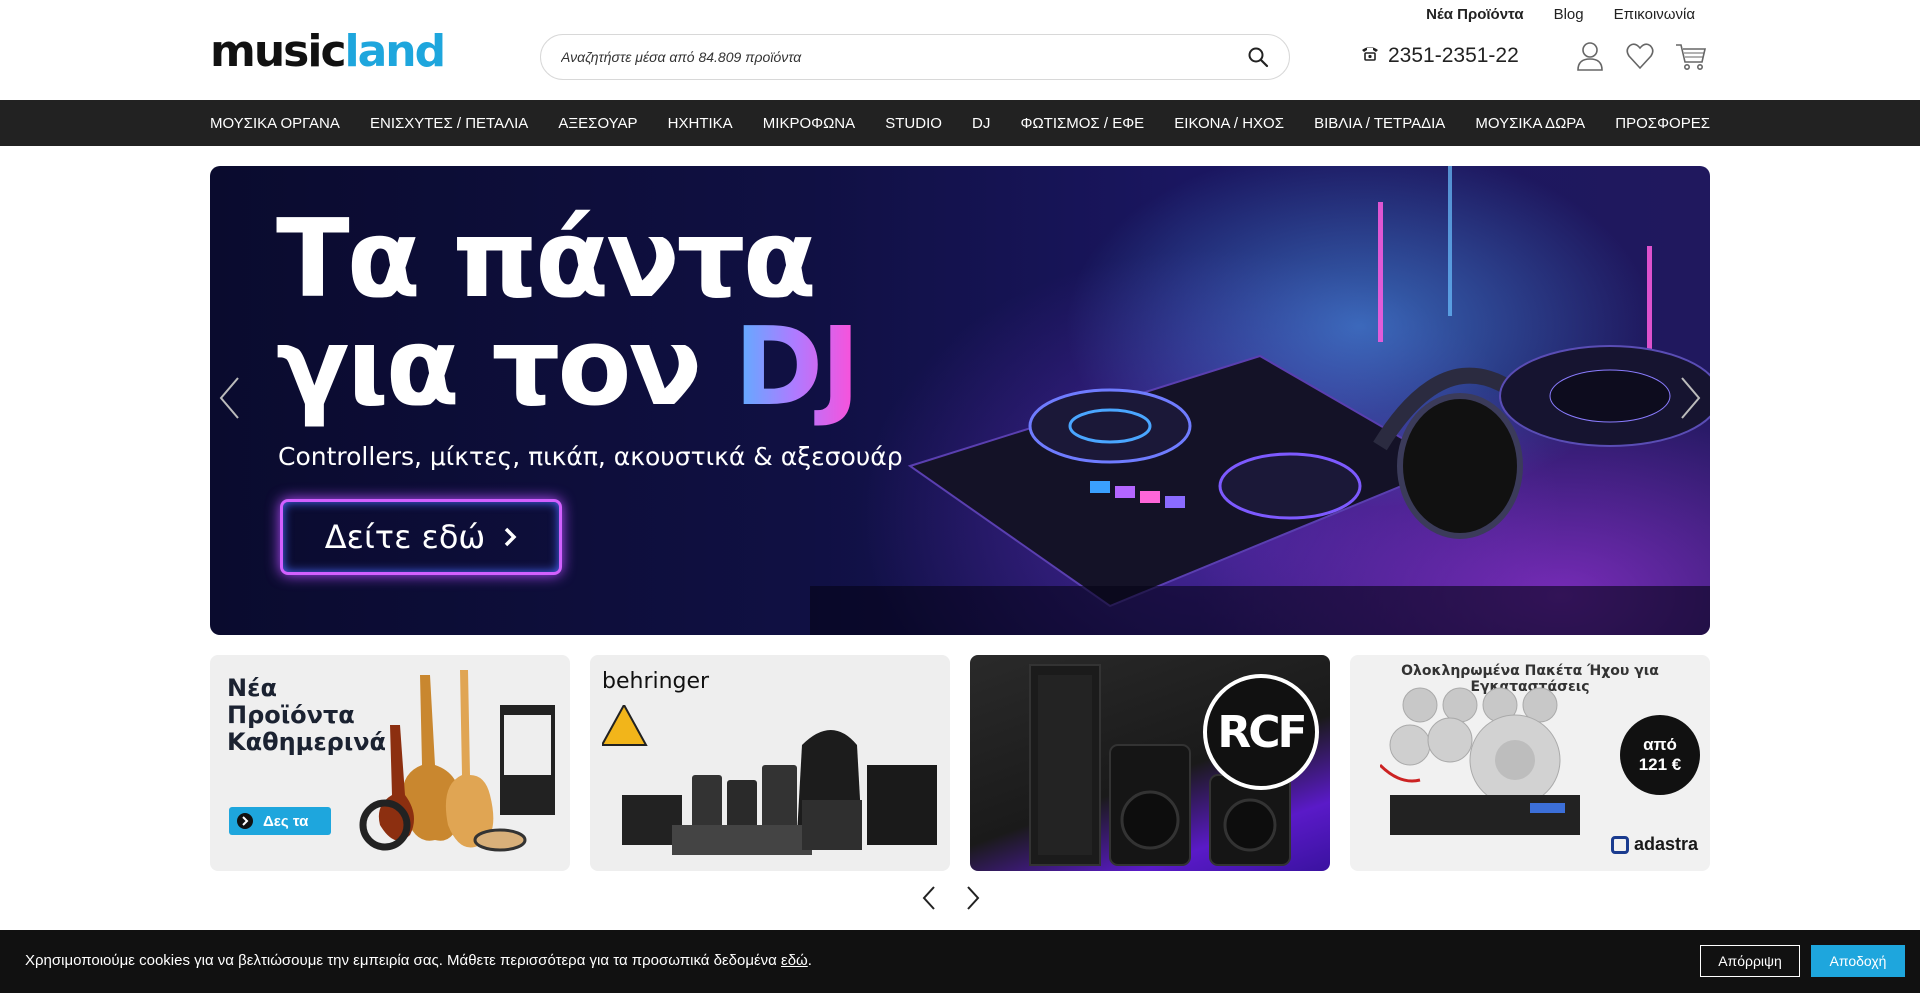 The width and height of the screenshot is (1920, 993). What do you see at coordinates (809, 960) in the screenshot?
I see `cookie-message-suffix: .` at bounding box center [809, 960].